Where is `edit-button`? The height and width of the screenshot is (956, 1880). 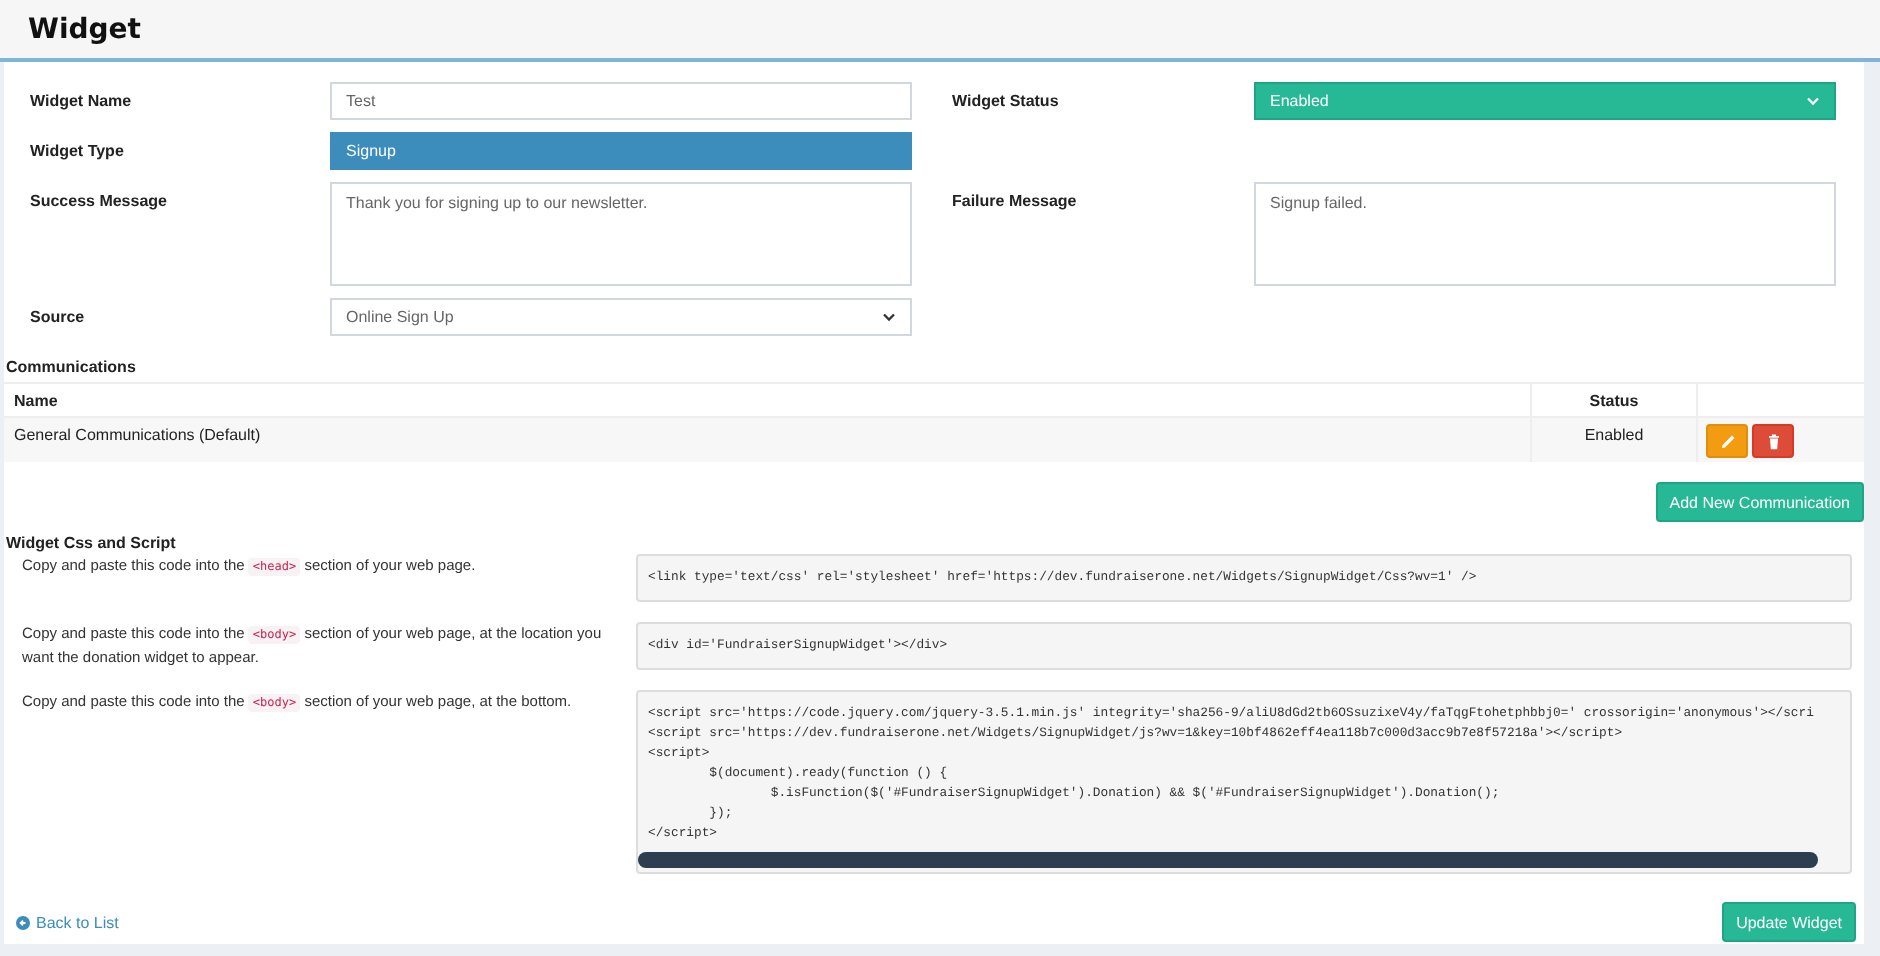 edit-button is located at coordinates (1727, 441).